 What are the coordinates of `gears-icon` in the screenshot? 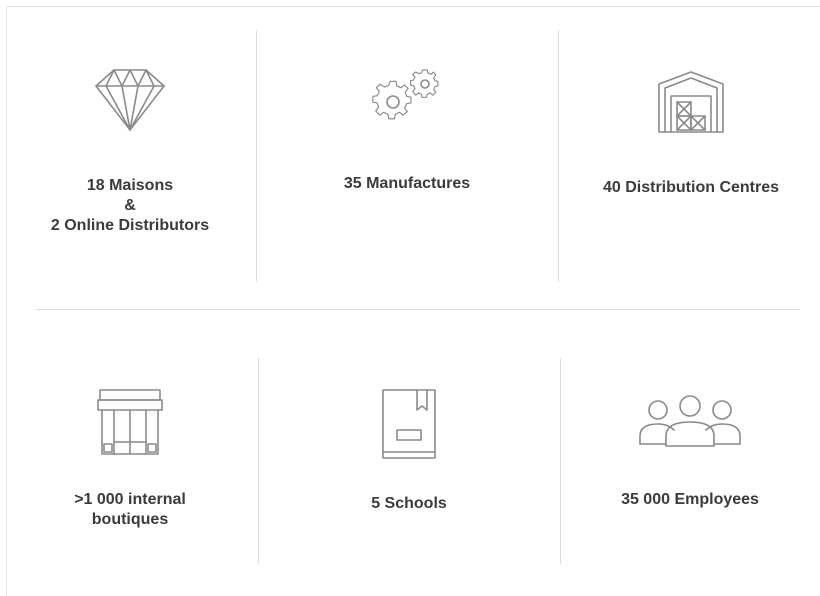 It's located at (405, 94).